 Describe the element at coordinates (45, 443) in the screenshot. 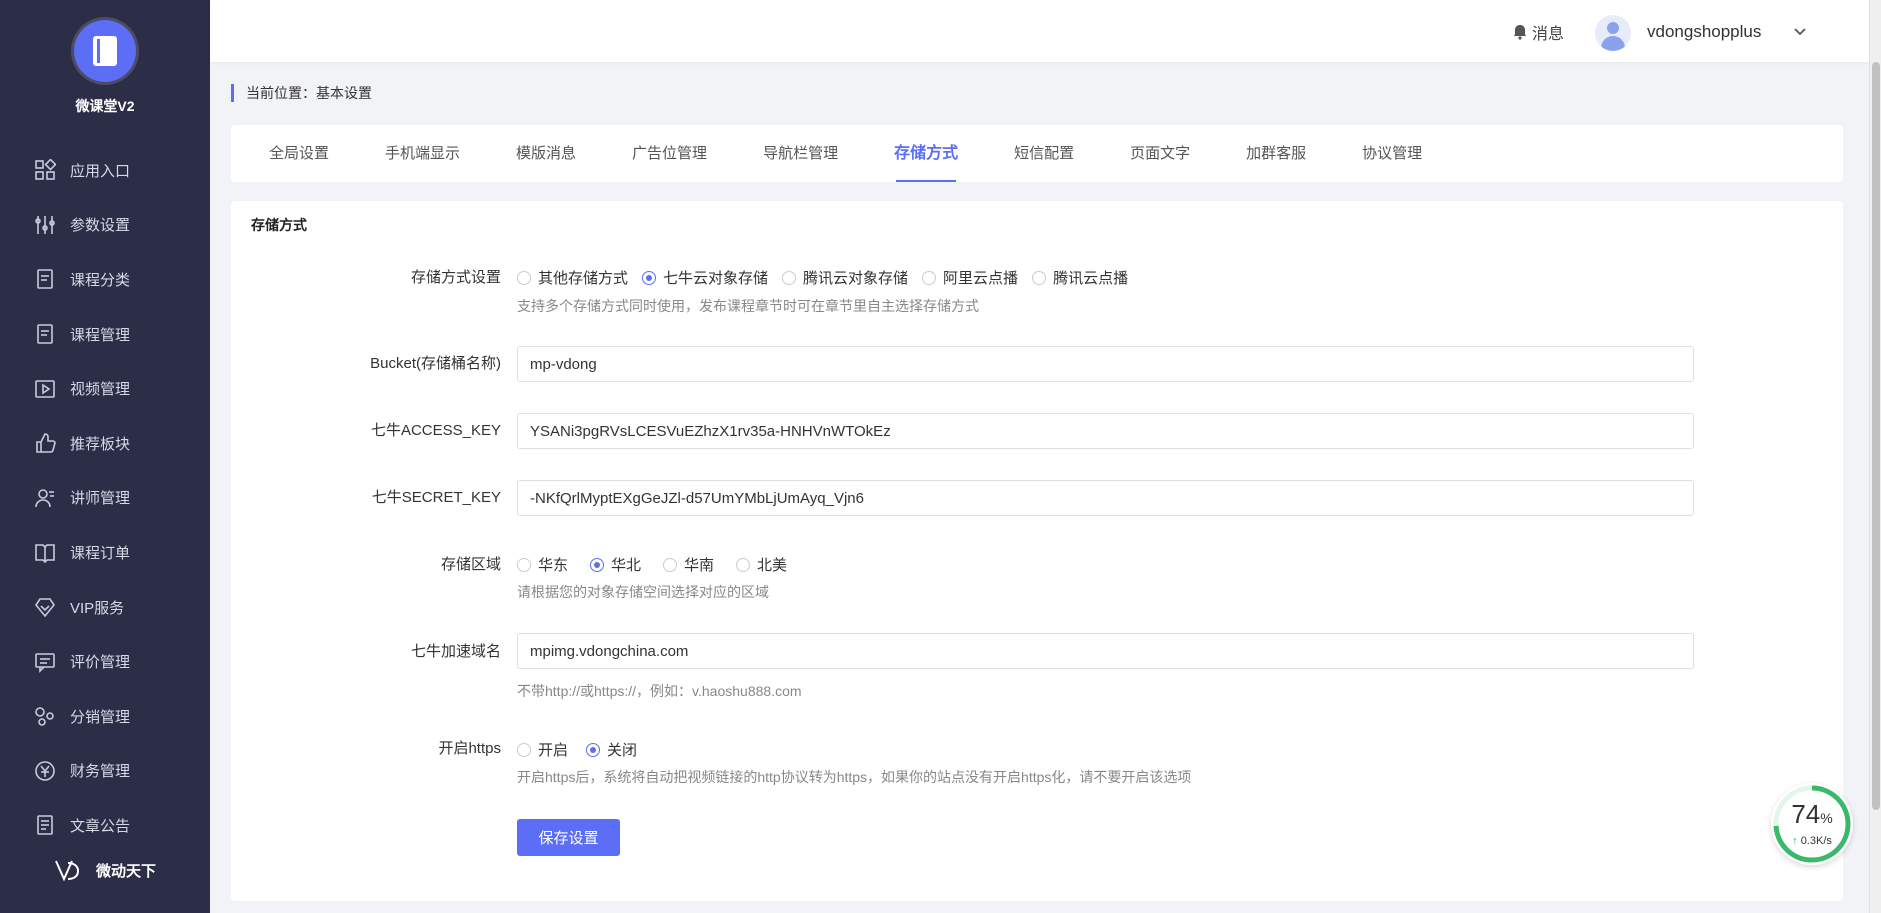

I see `thumbs-up-icon` at that location.